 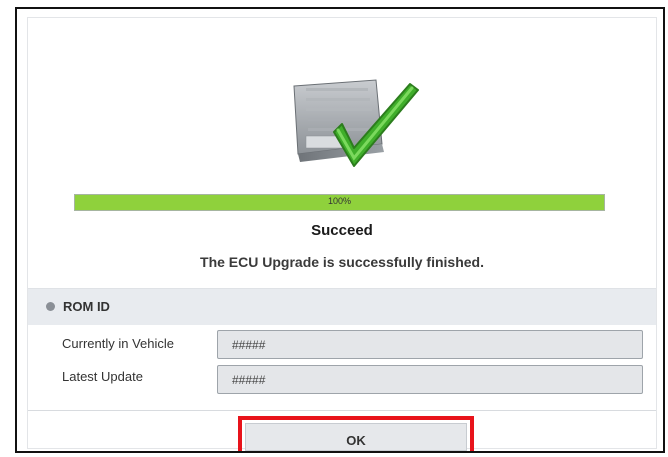 What do you see at coordinates (342, 410) in the screenshot?
I see `divider` at bounding box center [342, 410].